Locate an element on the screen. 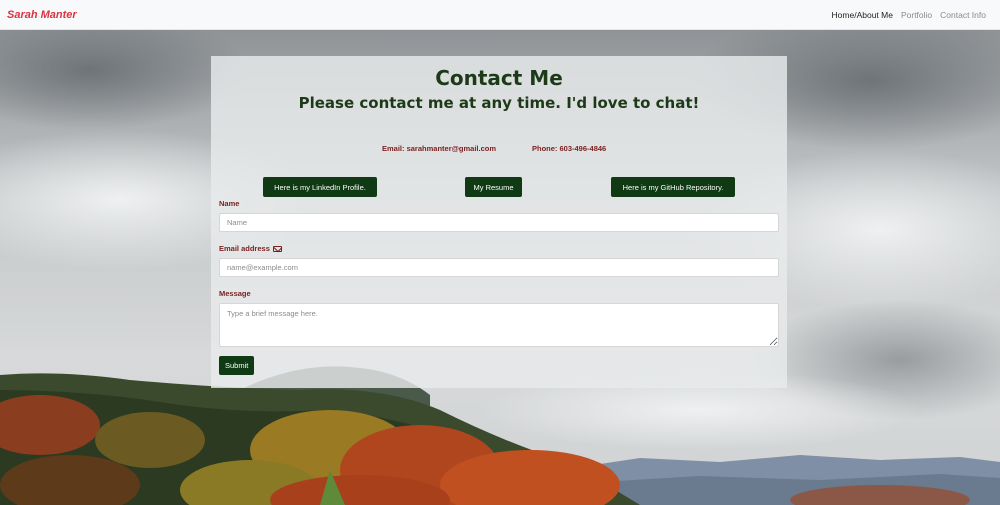 The height and width of the screenshot is (505, 1000). github-button: Here is my GitHub Repository. is located at coordinates (673, 187).